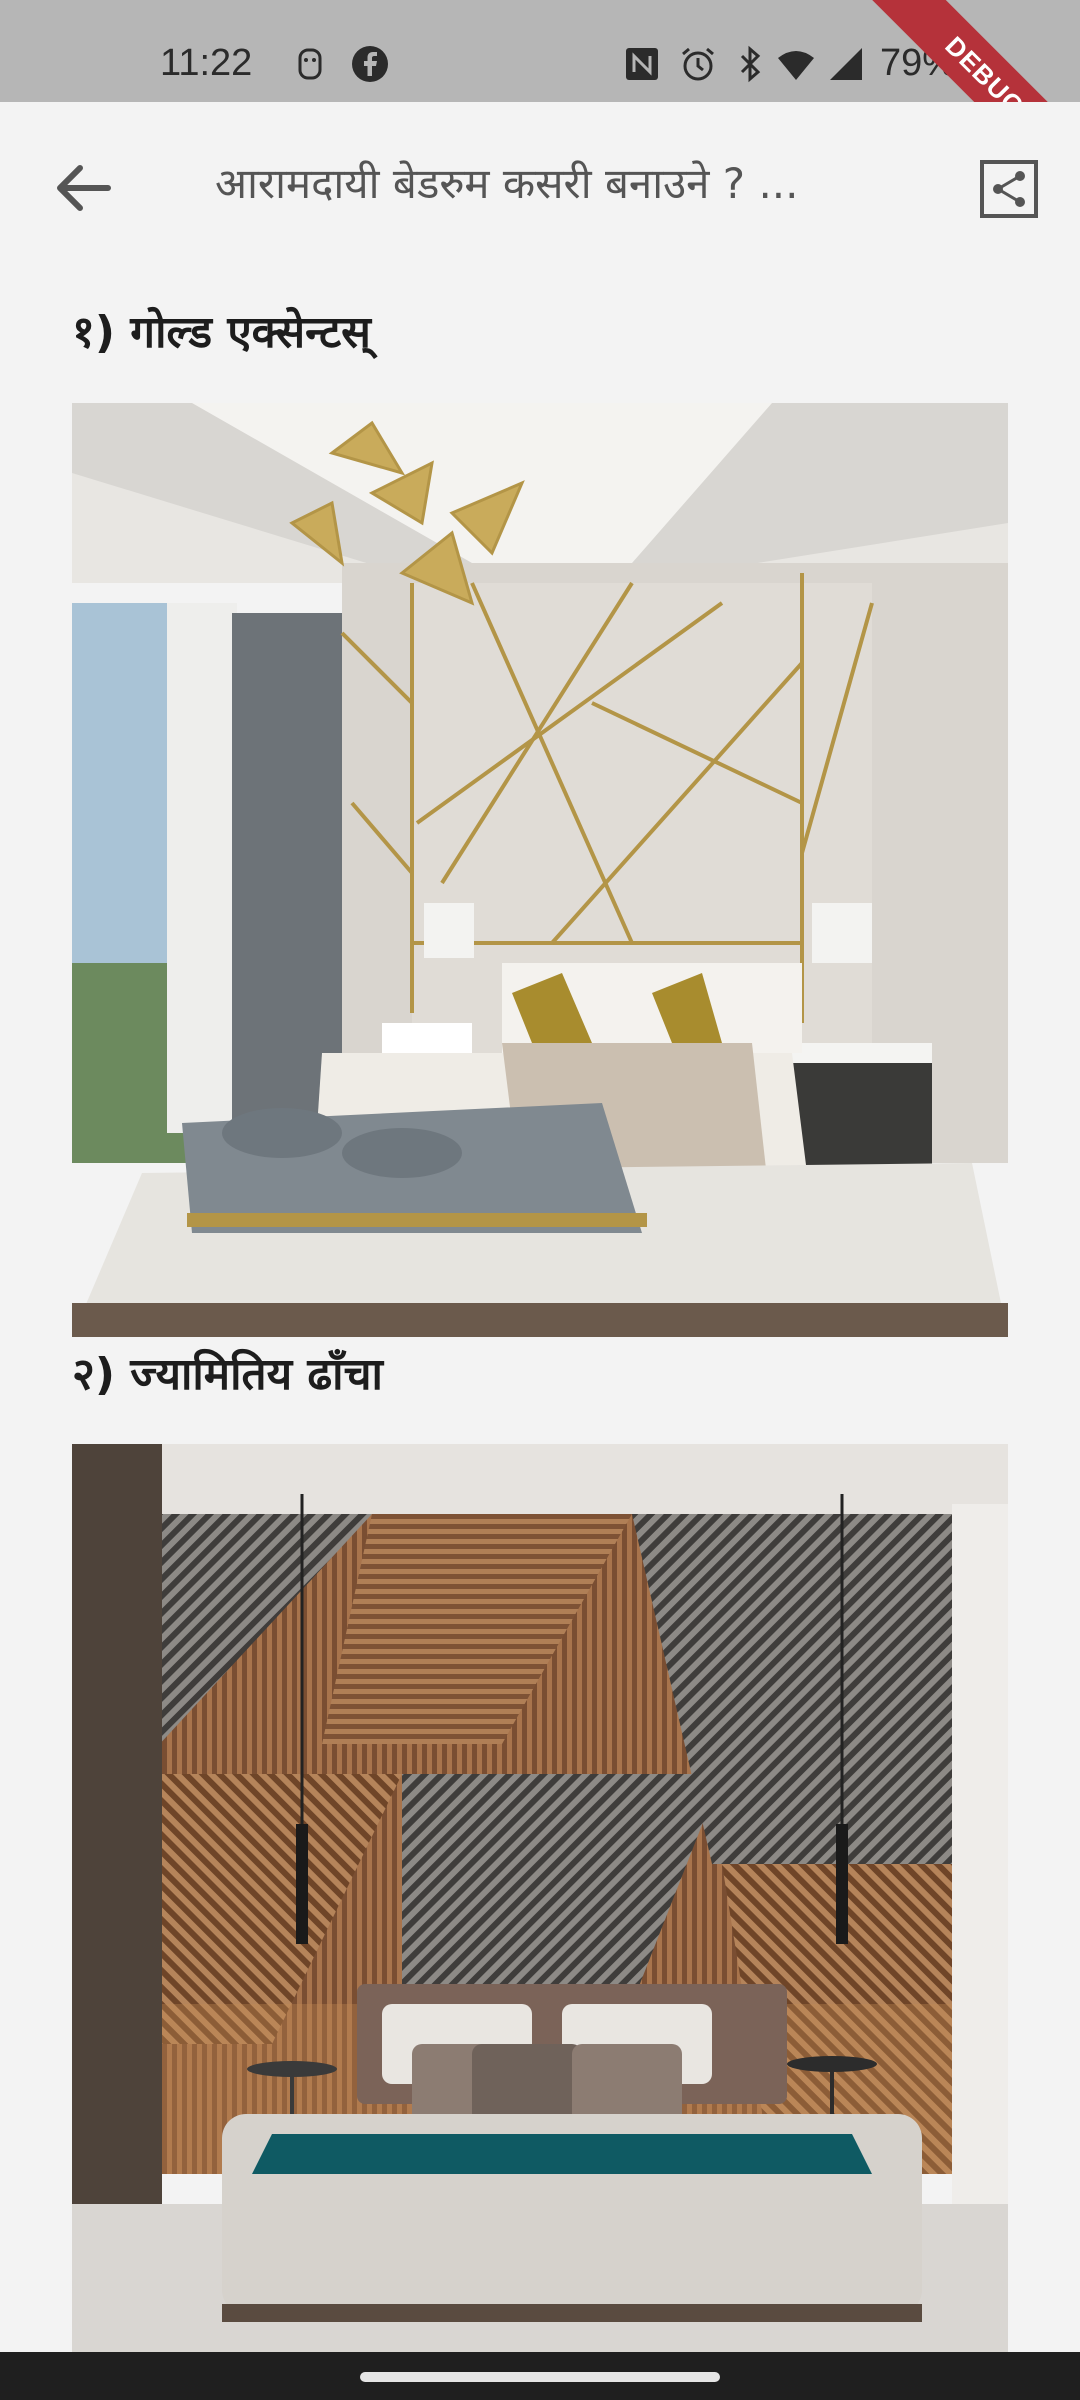 Image resolution: width=1080 pixels, height=2400 pixels. What do you see at coordinates (846, 64) in the screenshot?
I see `signal-icon` at bounding box center [846, 64].